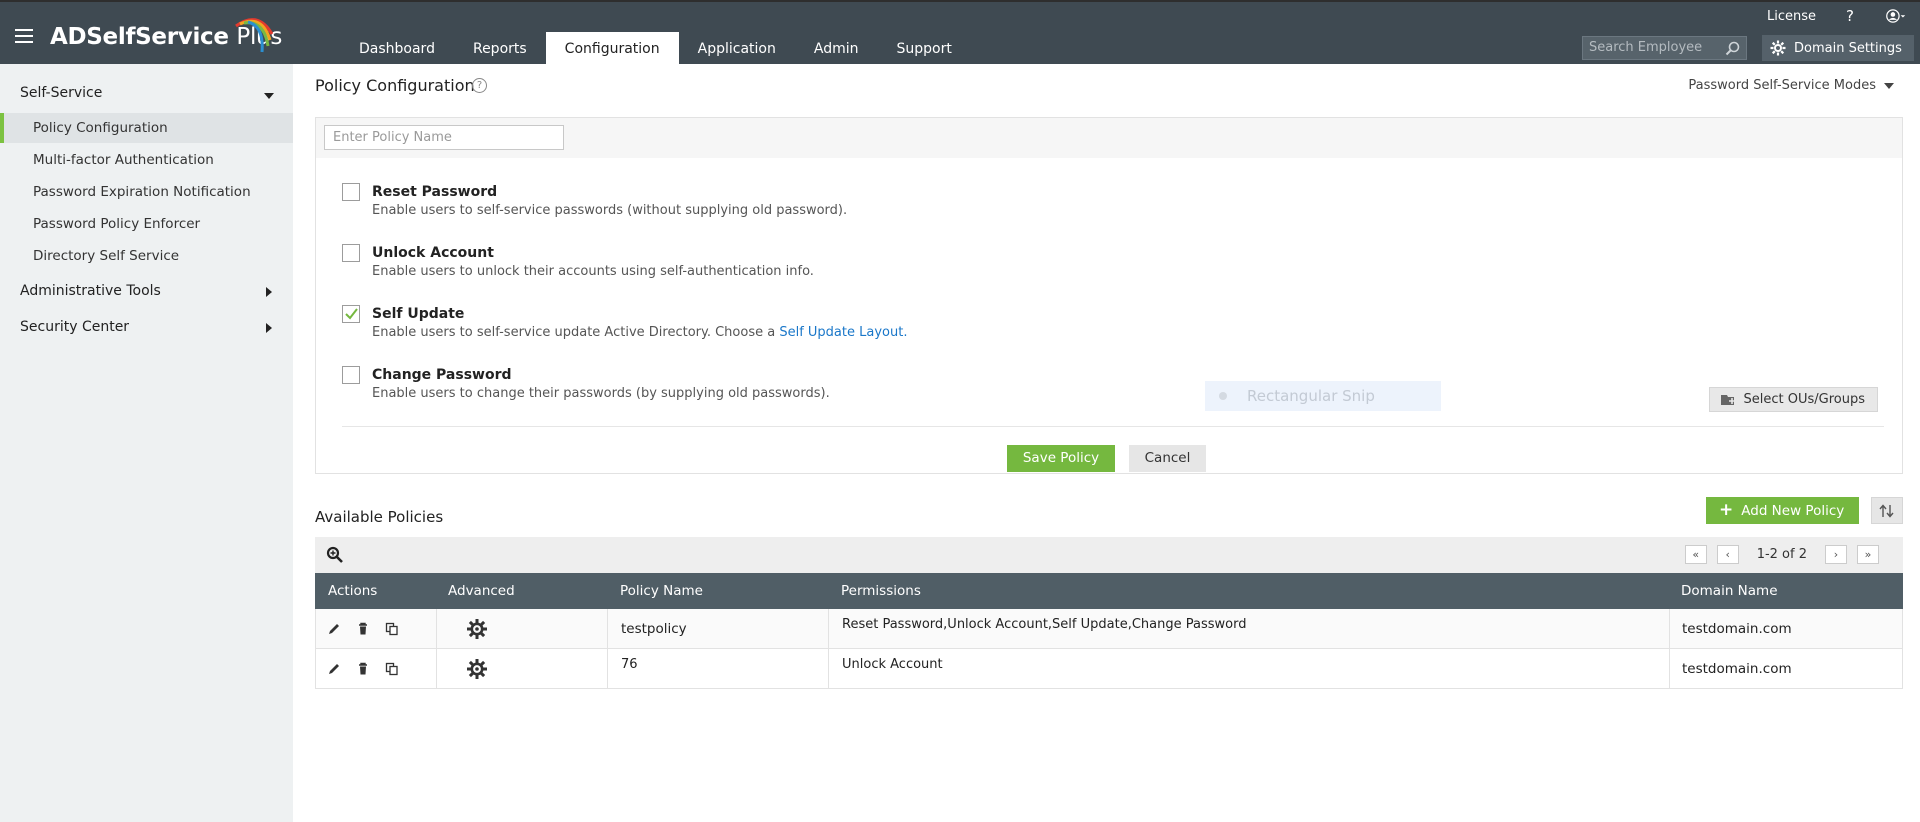 The width and height of the screenshot is (1920, 822). I want to click on snip-dot-icon, so click(1223, 396).